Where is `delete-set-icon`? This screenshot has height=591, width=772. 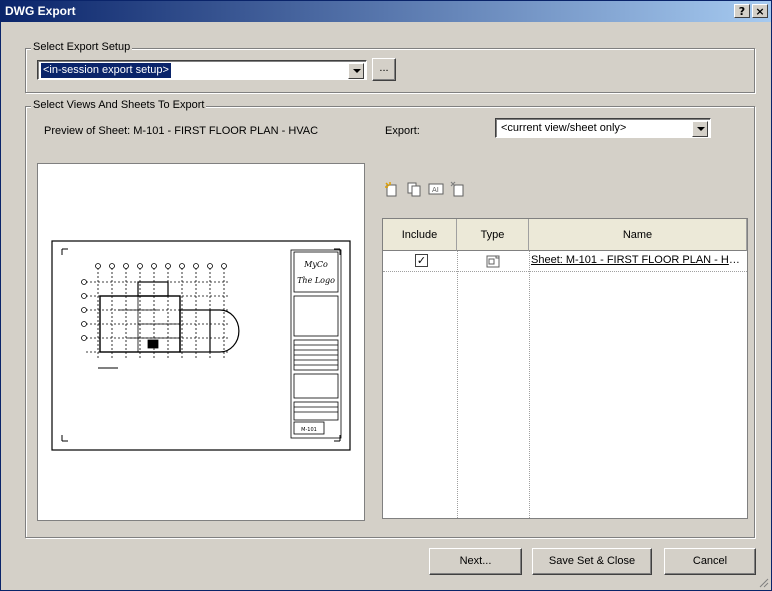
delete-set-icon is located at coordinates (458, 189).